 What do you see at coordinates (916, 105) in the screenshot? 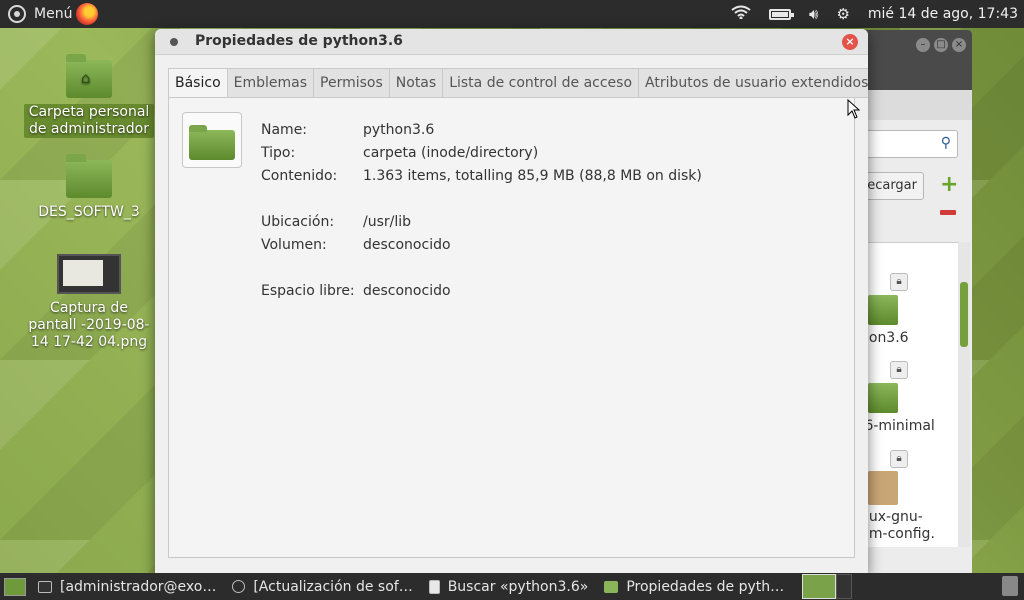
I see `bg-toolbar` at bounding box center [916, 105].